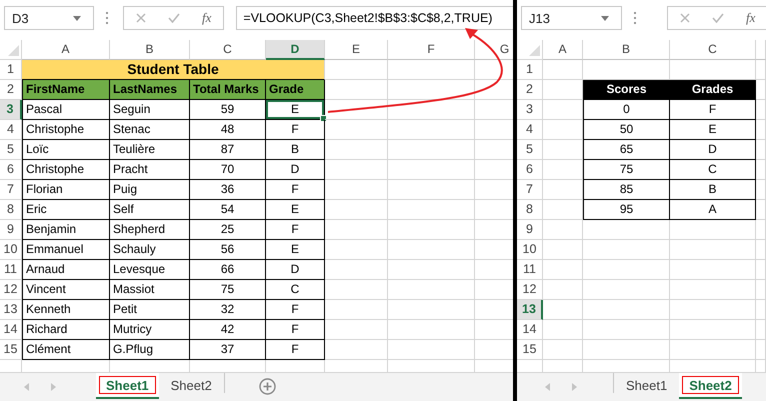  What do you see at coordinates (11, 290) in the screenshot?
I see `row-header: 12` at bounding box center [11, 290].